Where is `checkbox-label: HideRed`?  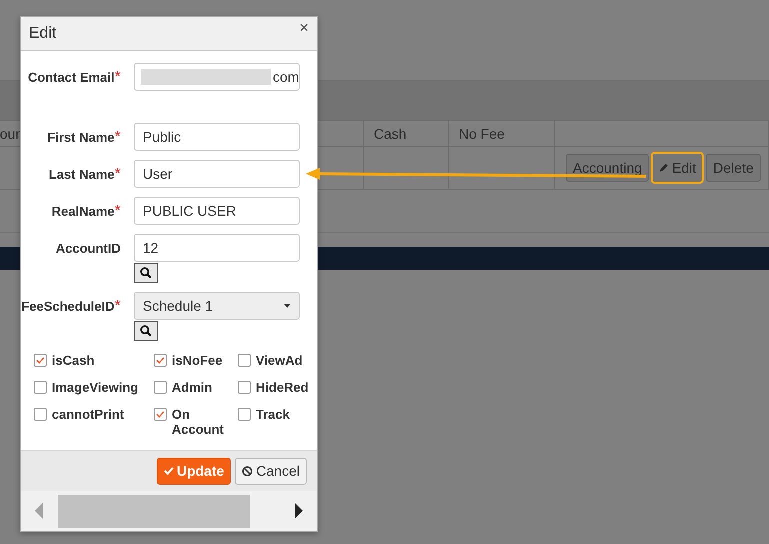 checkbox-label: HideRed is located at coordinates (282, 387).